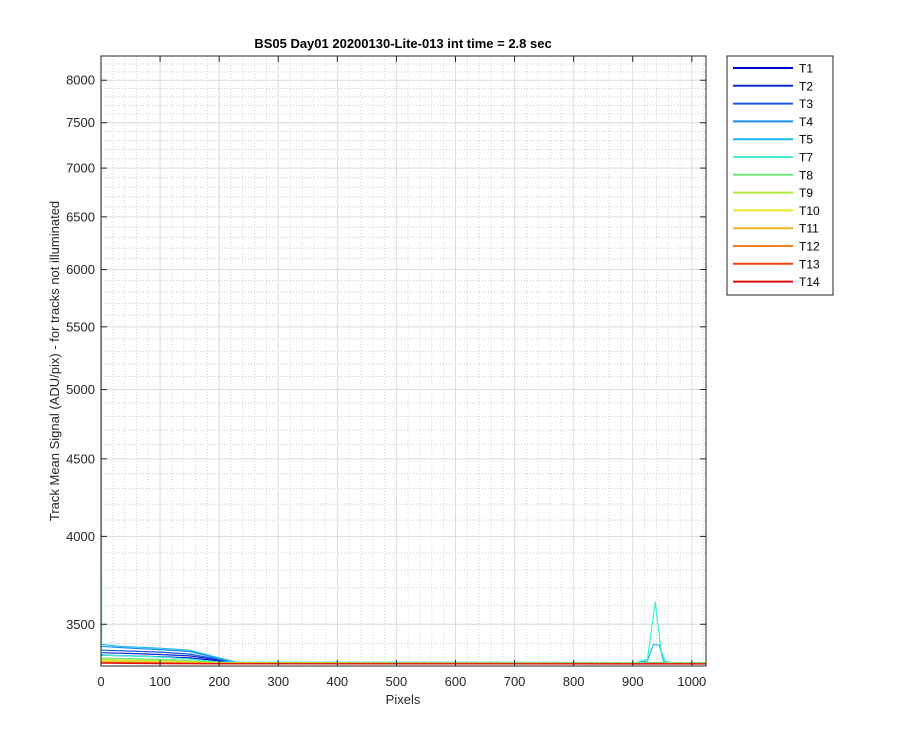  What do you see at coordinates (80, 216) in the screenshot?
I see `y-tick-label: 6500` at bounding box center [80, 216].